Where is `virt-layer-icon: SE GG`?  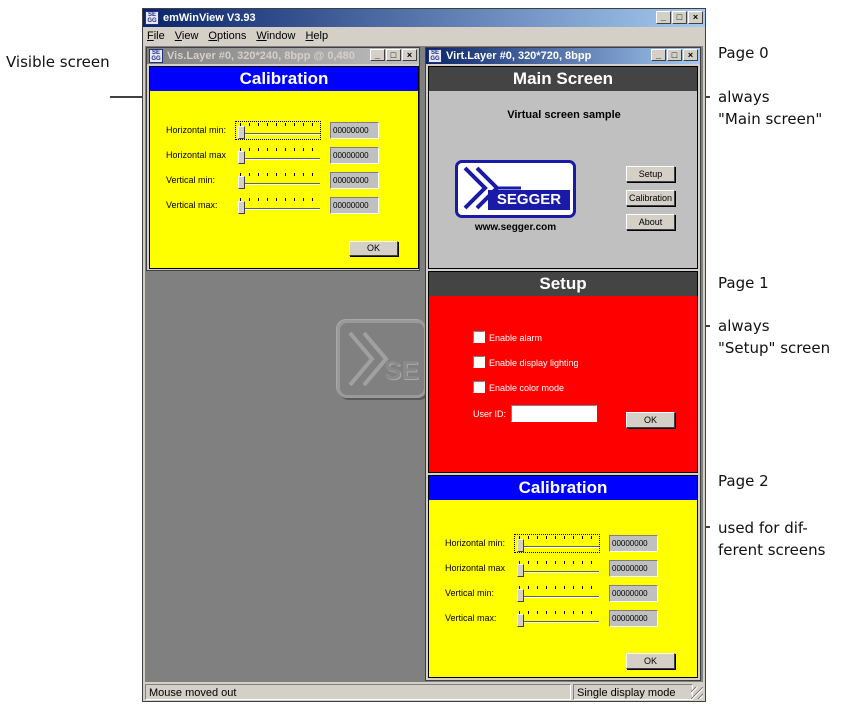 virt-layer-icon: SE GG is located at coordinates (435, 56).